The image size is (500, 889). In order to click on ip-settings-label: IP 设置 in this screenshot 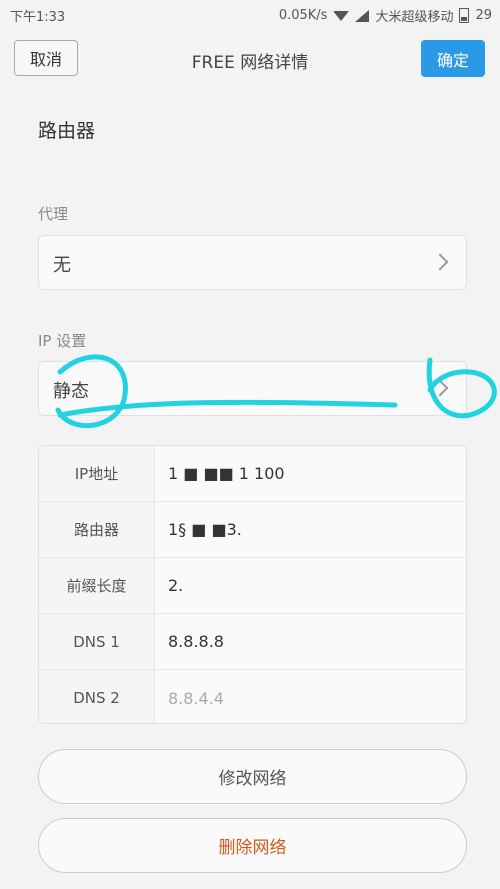, I will do `click(62, 341)`.